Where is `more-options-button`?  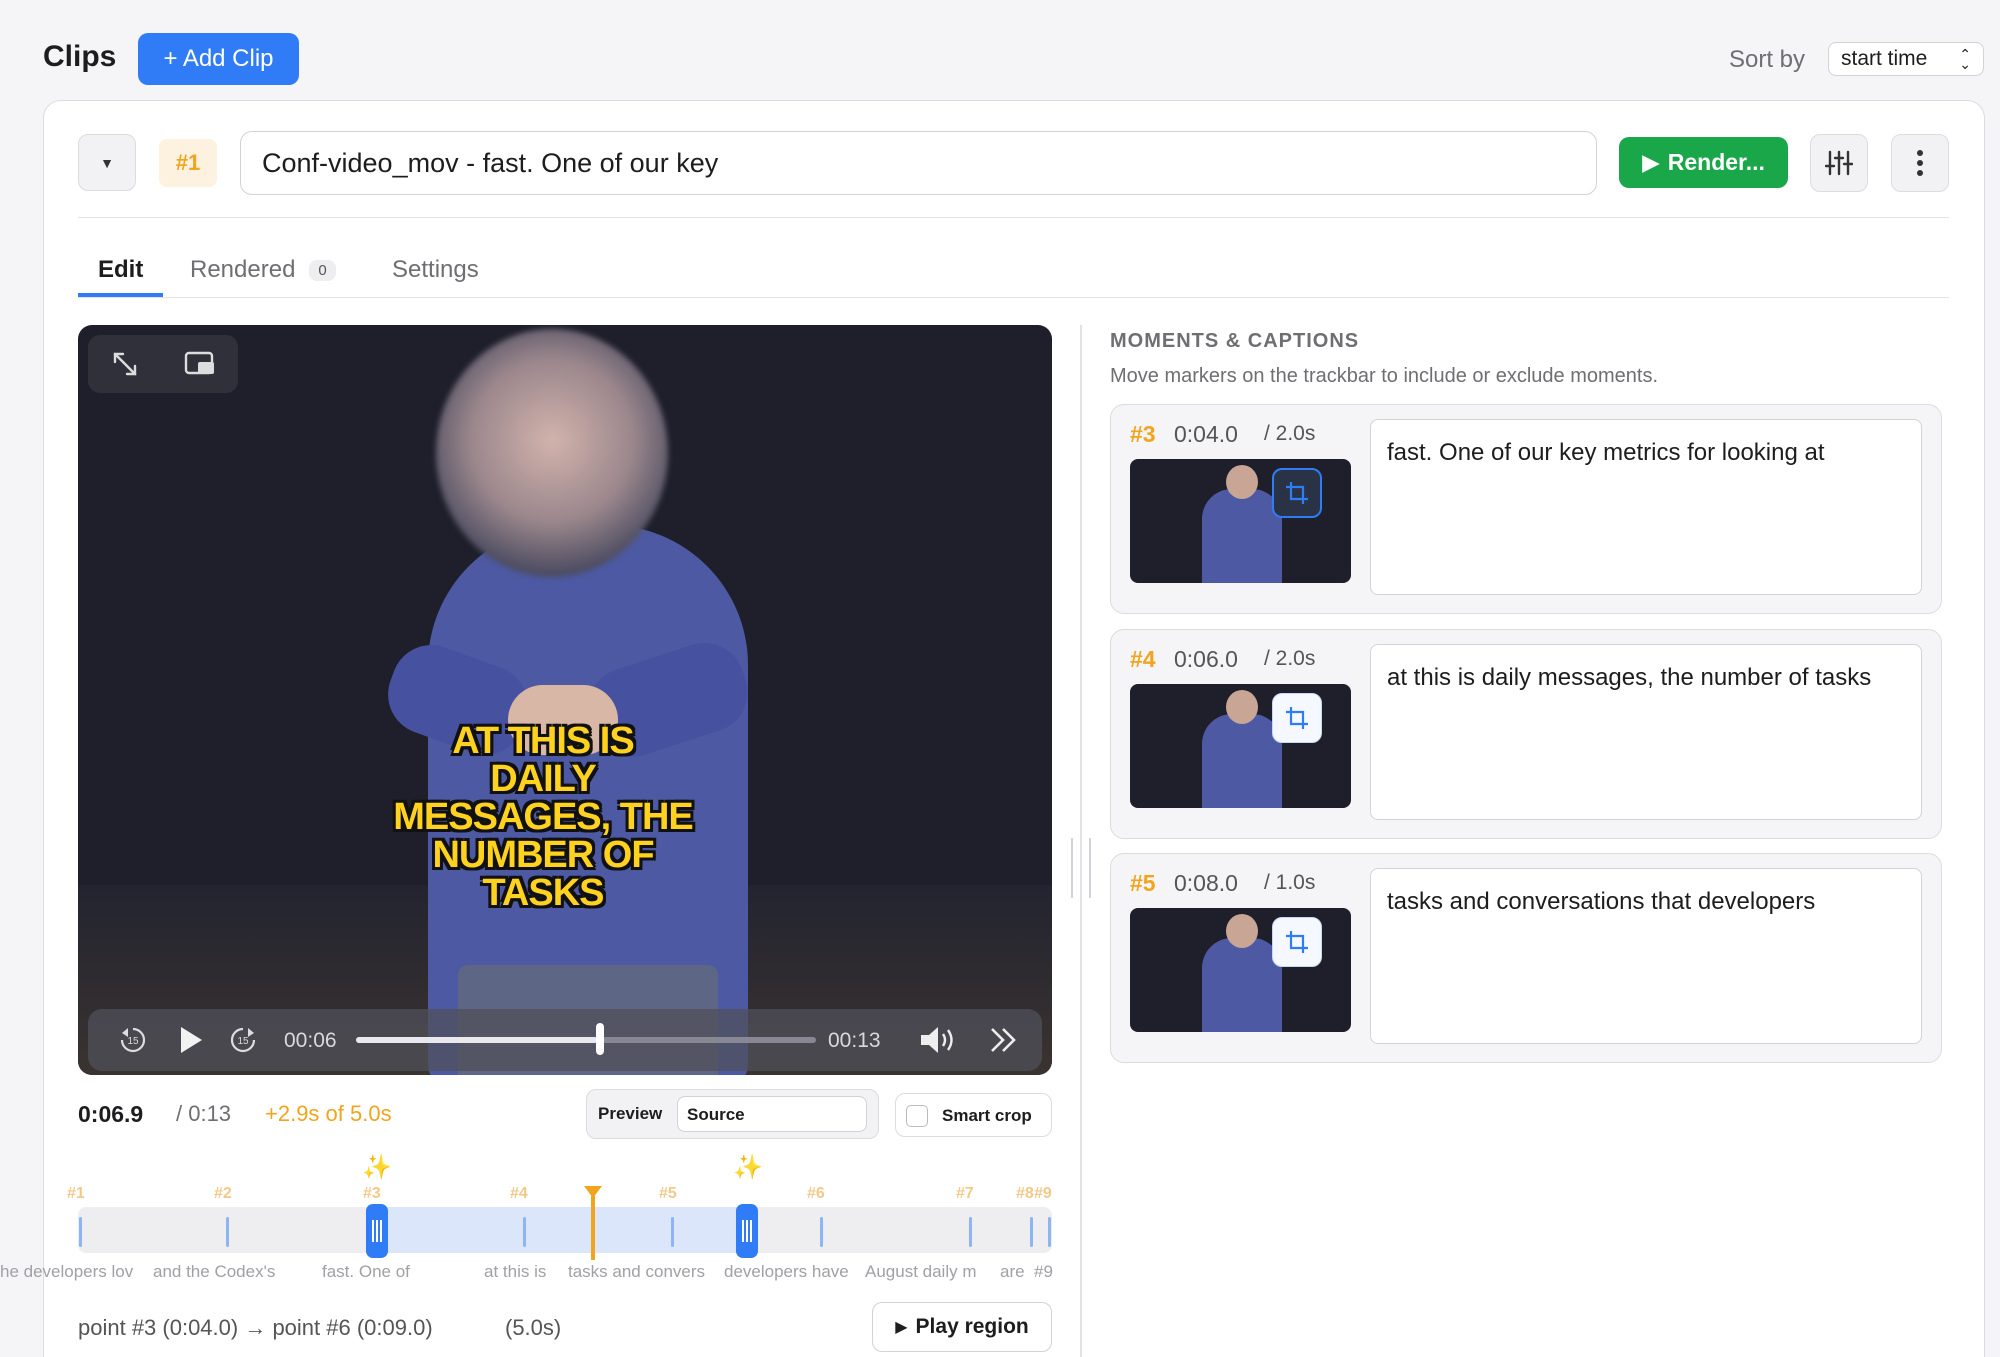 more-options-button is located at coordinates (1920, 163).